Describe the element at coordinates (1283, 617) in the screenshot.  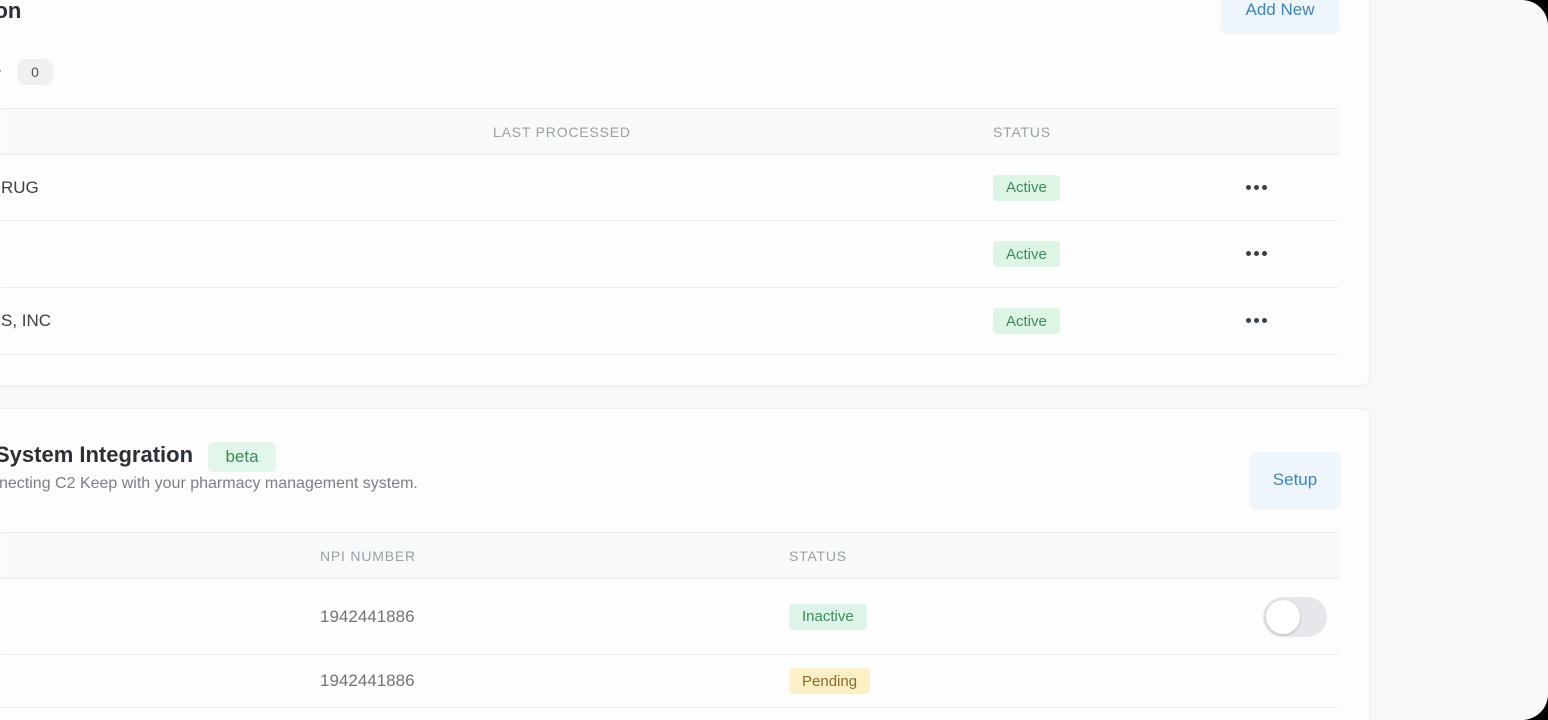
I see `toggle-knob` at that location.